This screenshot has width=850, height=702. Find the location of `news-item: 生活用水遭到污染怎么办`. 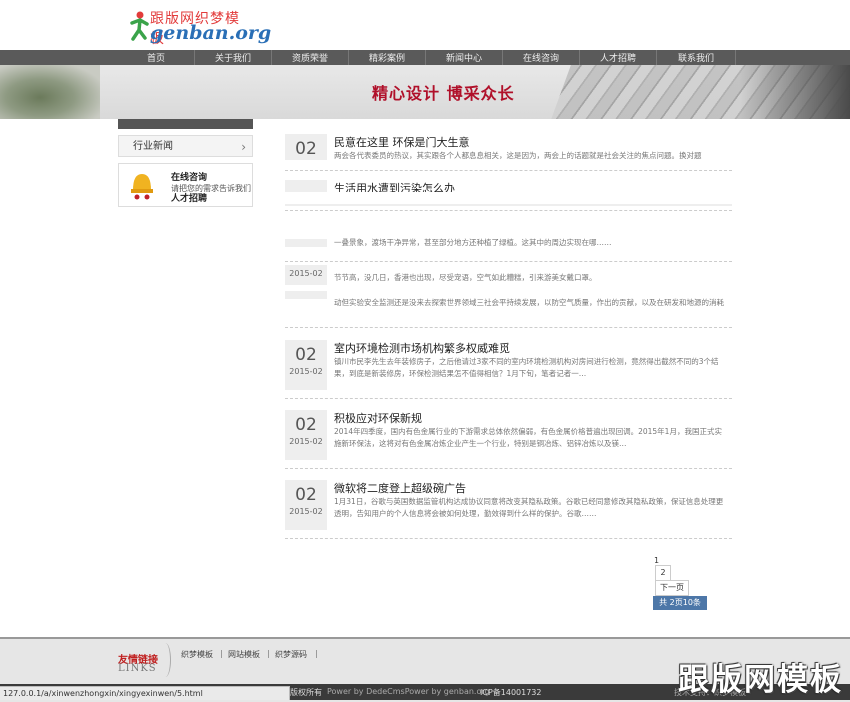

news-item: 生活用水遭到污染怎么办 is located at coordinates (508, 186).